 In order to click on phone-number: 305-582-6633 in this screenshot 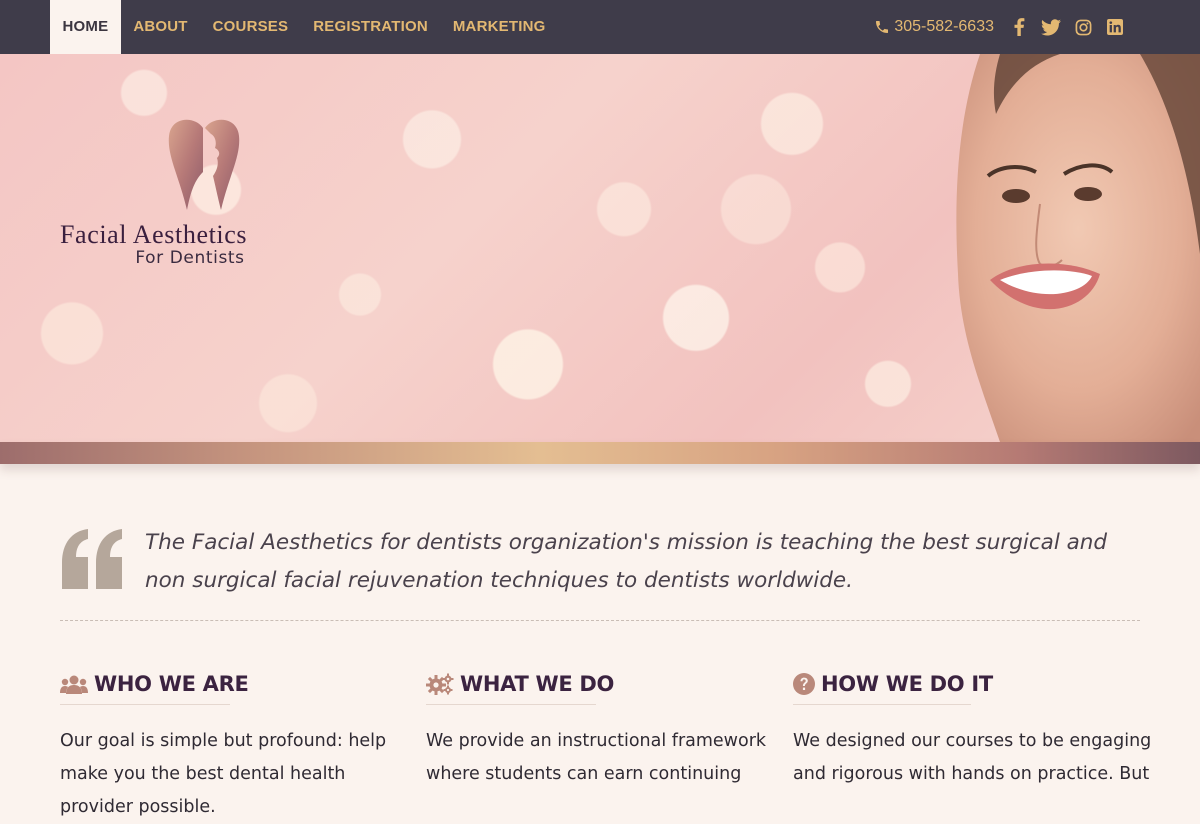, I will do `click(944, 26)`.